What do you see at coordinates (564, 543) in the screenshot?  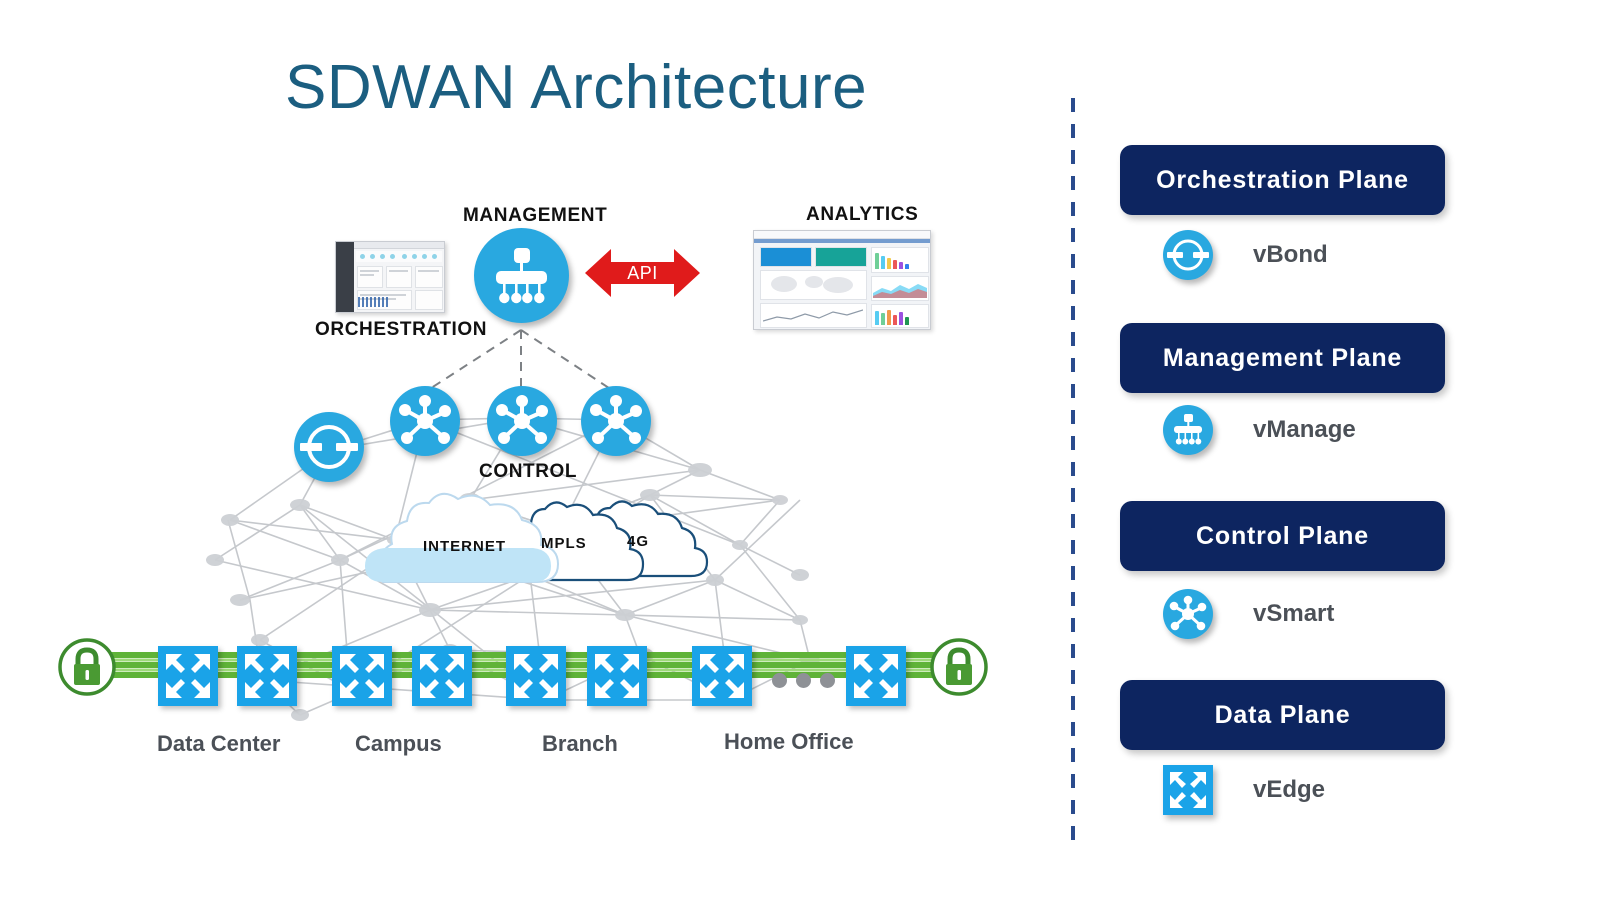 I see `cloud-label-mpls: MPLS` at bounding box center [564, 543].